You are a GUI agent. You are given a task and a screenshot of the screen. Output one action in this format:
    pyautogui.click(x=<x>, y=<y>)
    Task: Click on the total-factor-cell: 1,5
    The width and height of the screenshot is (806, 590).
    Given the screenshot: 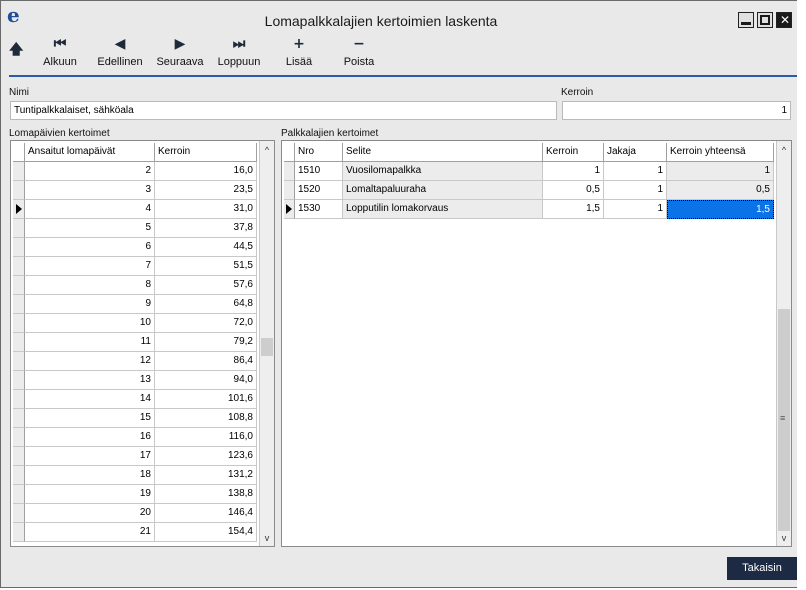 What is the action you would take?
    pyautogui.click(x=720, y=209)
    